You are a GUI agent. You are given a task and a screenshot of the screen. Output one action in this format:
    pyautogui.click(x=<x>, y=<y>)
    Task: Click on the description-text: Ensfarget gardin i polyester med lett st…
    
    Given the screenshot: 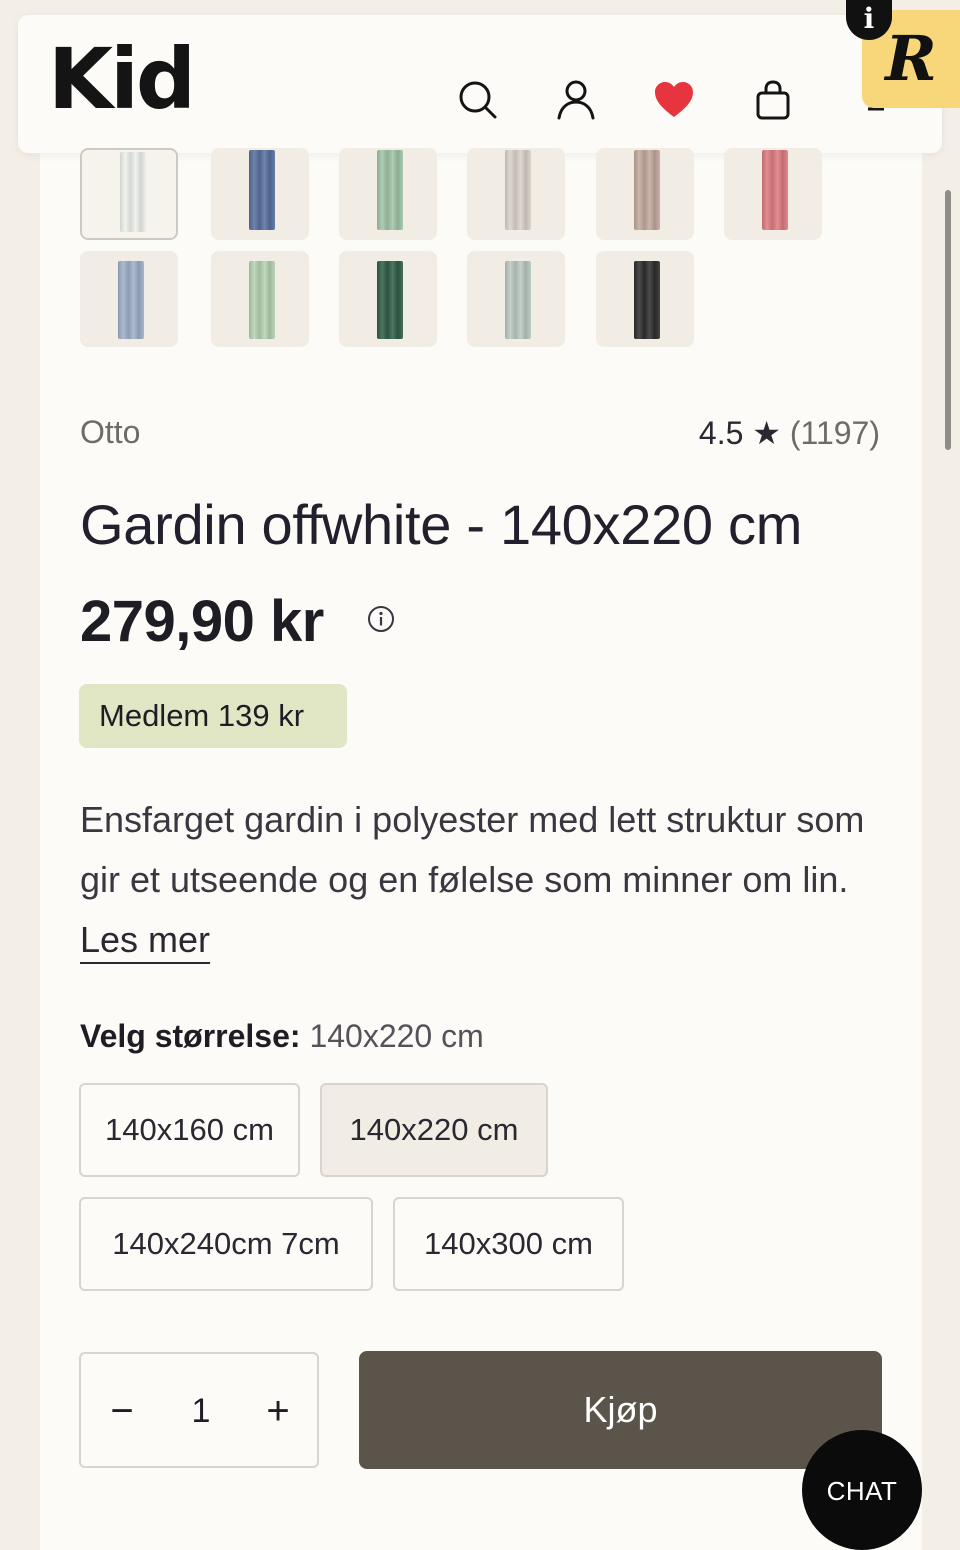 What is the action you would take?
    pyautogui.click(x=472, y=849)
    